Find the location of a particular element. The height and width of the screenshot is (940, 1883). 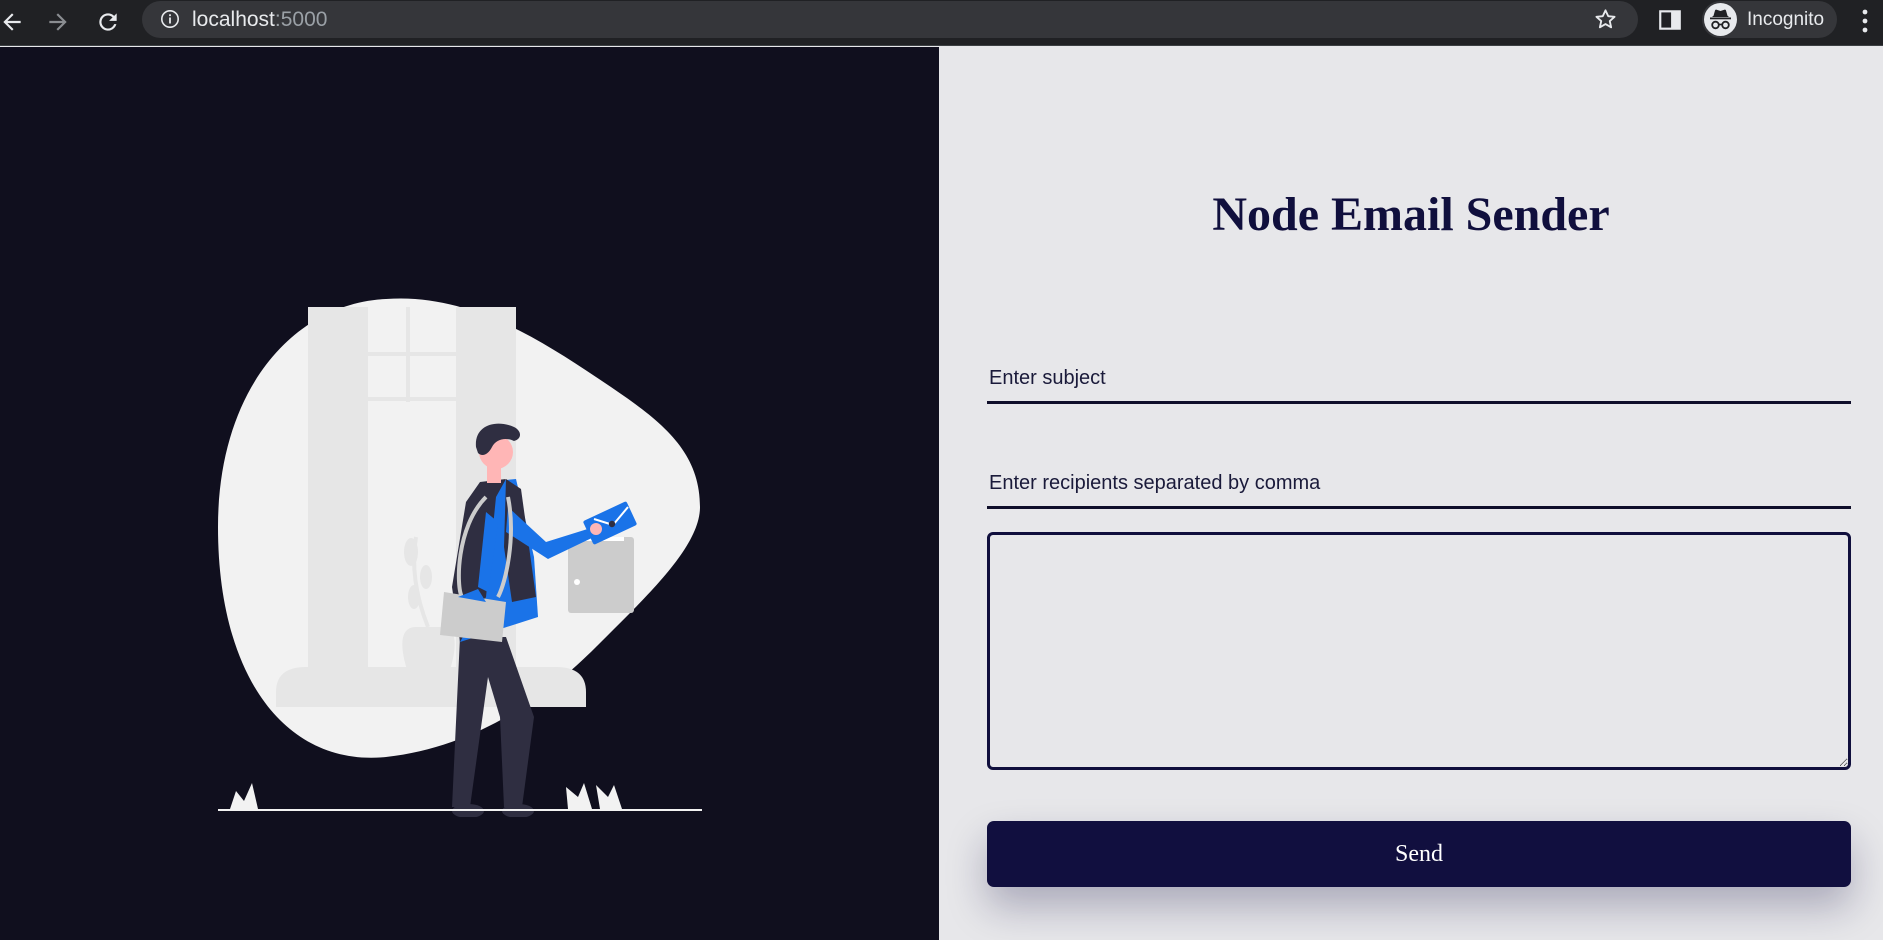

reload-icon is located at coordinates (108, 22).